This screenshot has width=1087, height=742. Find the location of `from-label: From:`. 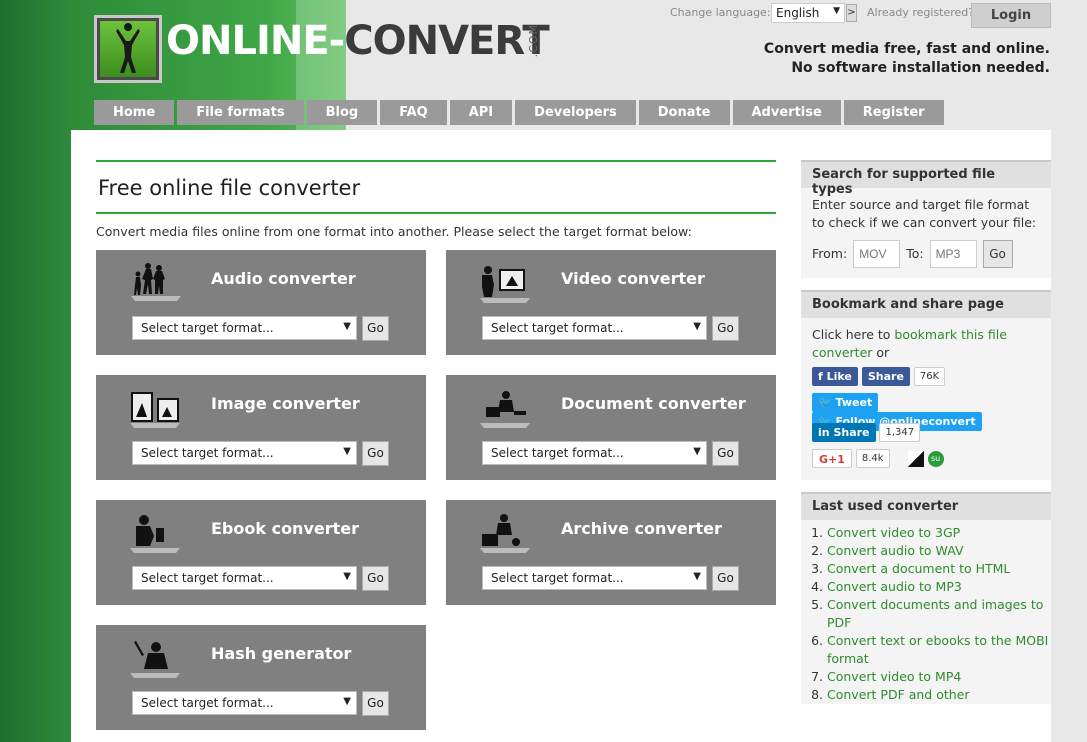

from-label: From: is located at coordinates (830, 253).